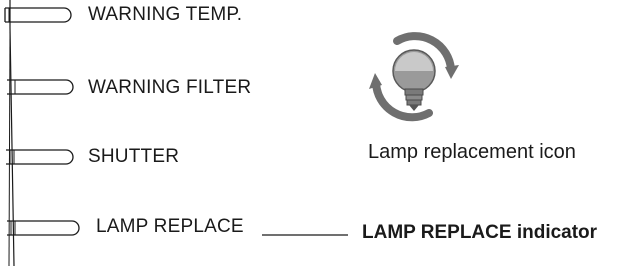 The width and height of the screenshot is (626, 266). What do you see at coordinates (480, 232) in the screenshot?
I see `lamp-replace-callout-label: LAMP REPLACE indicator` at bounding box center [480, 232].